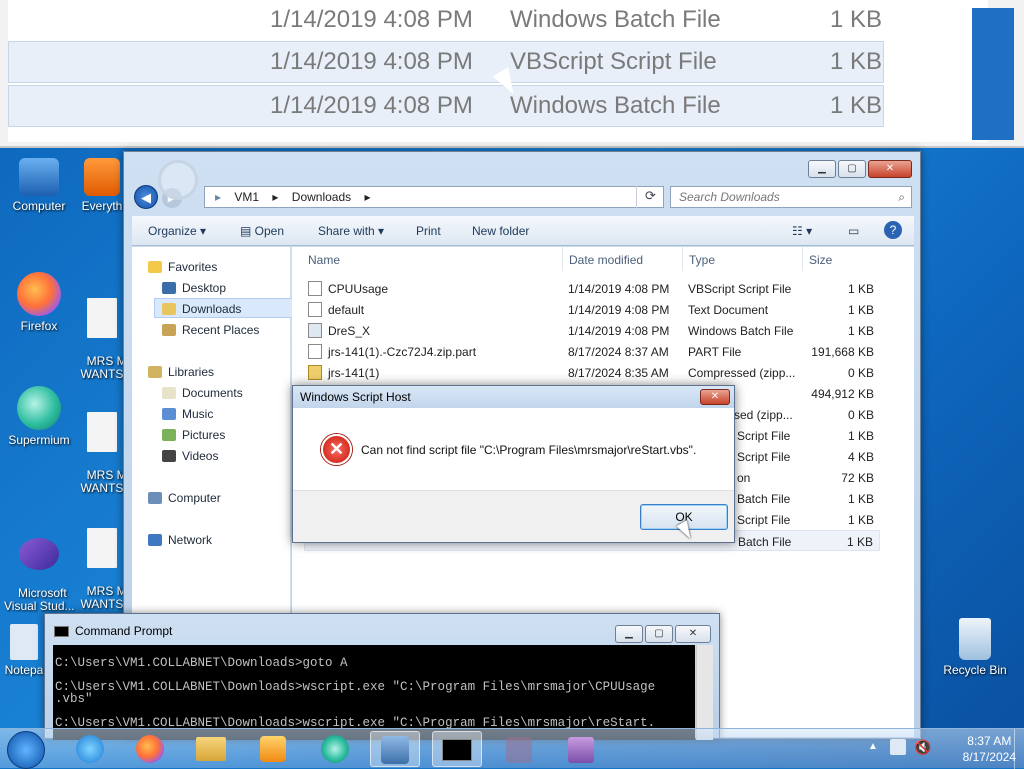 This screenshot has width=1024, height=769. I want to click on search-icon: ⌕, so click(901, 197).